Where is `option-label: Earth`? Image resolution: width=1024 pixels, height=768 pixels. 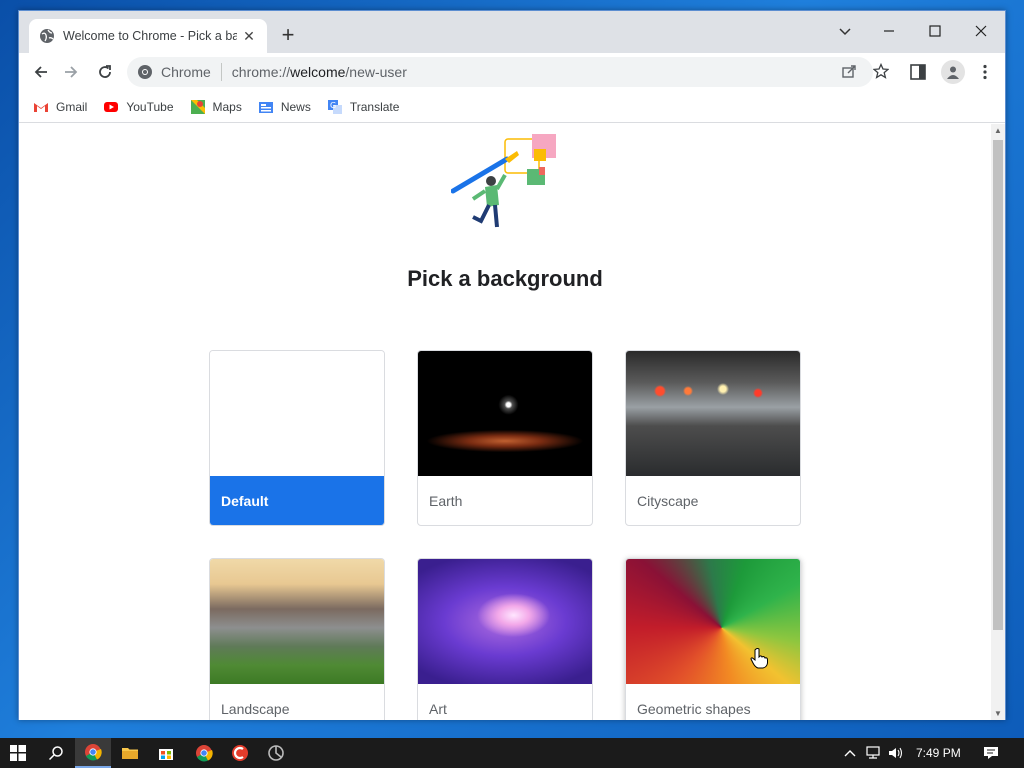 option-label: Earth is located at coordinates (446, 501).